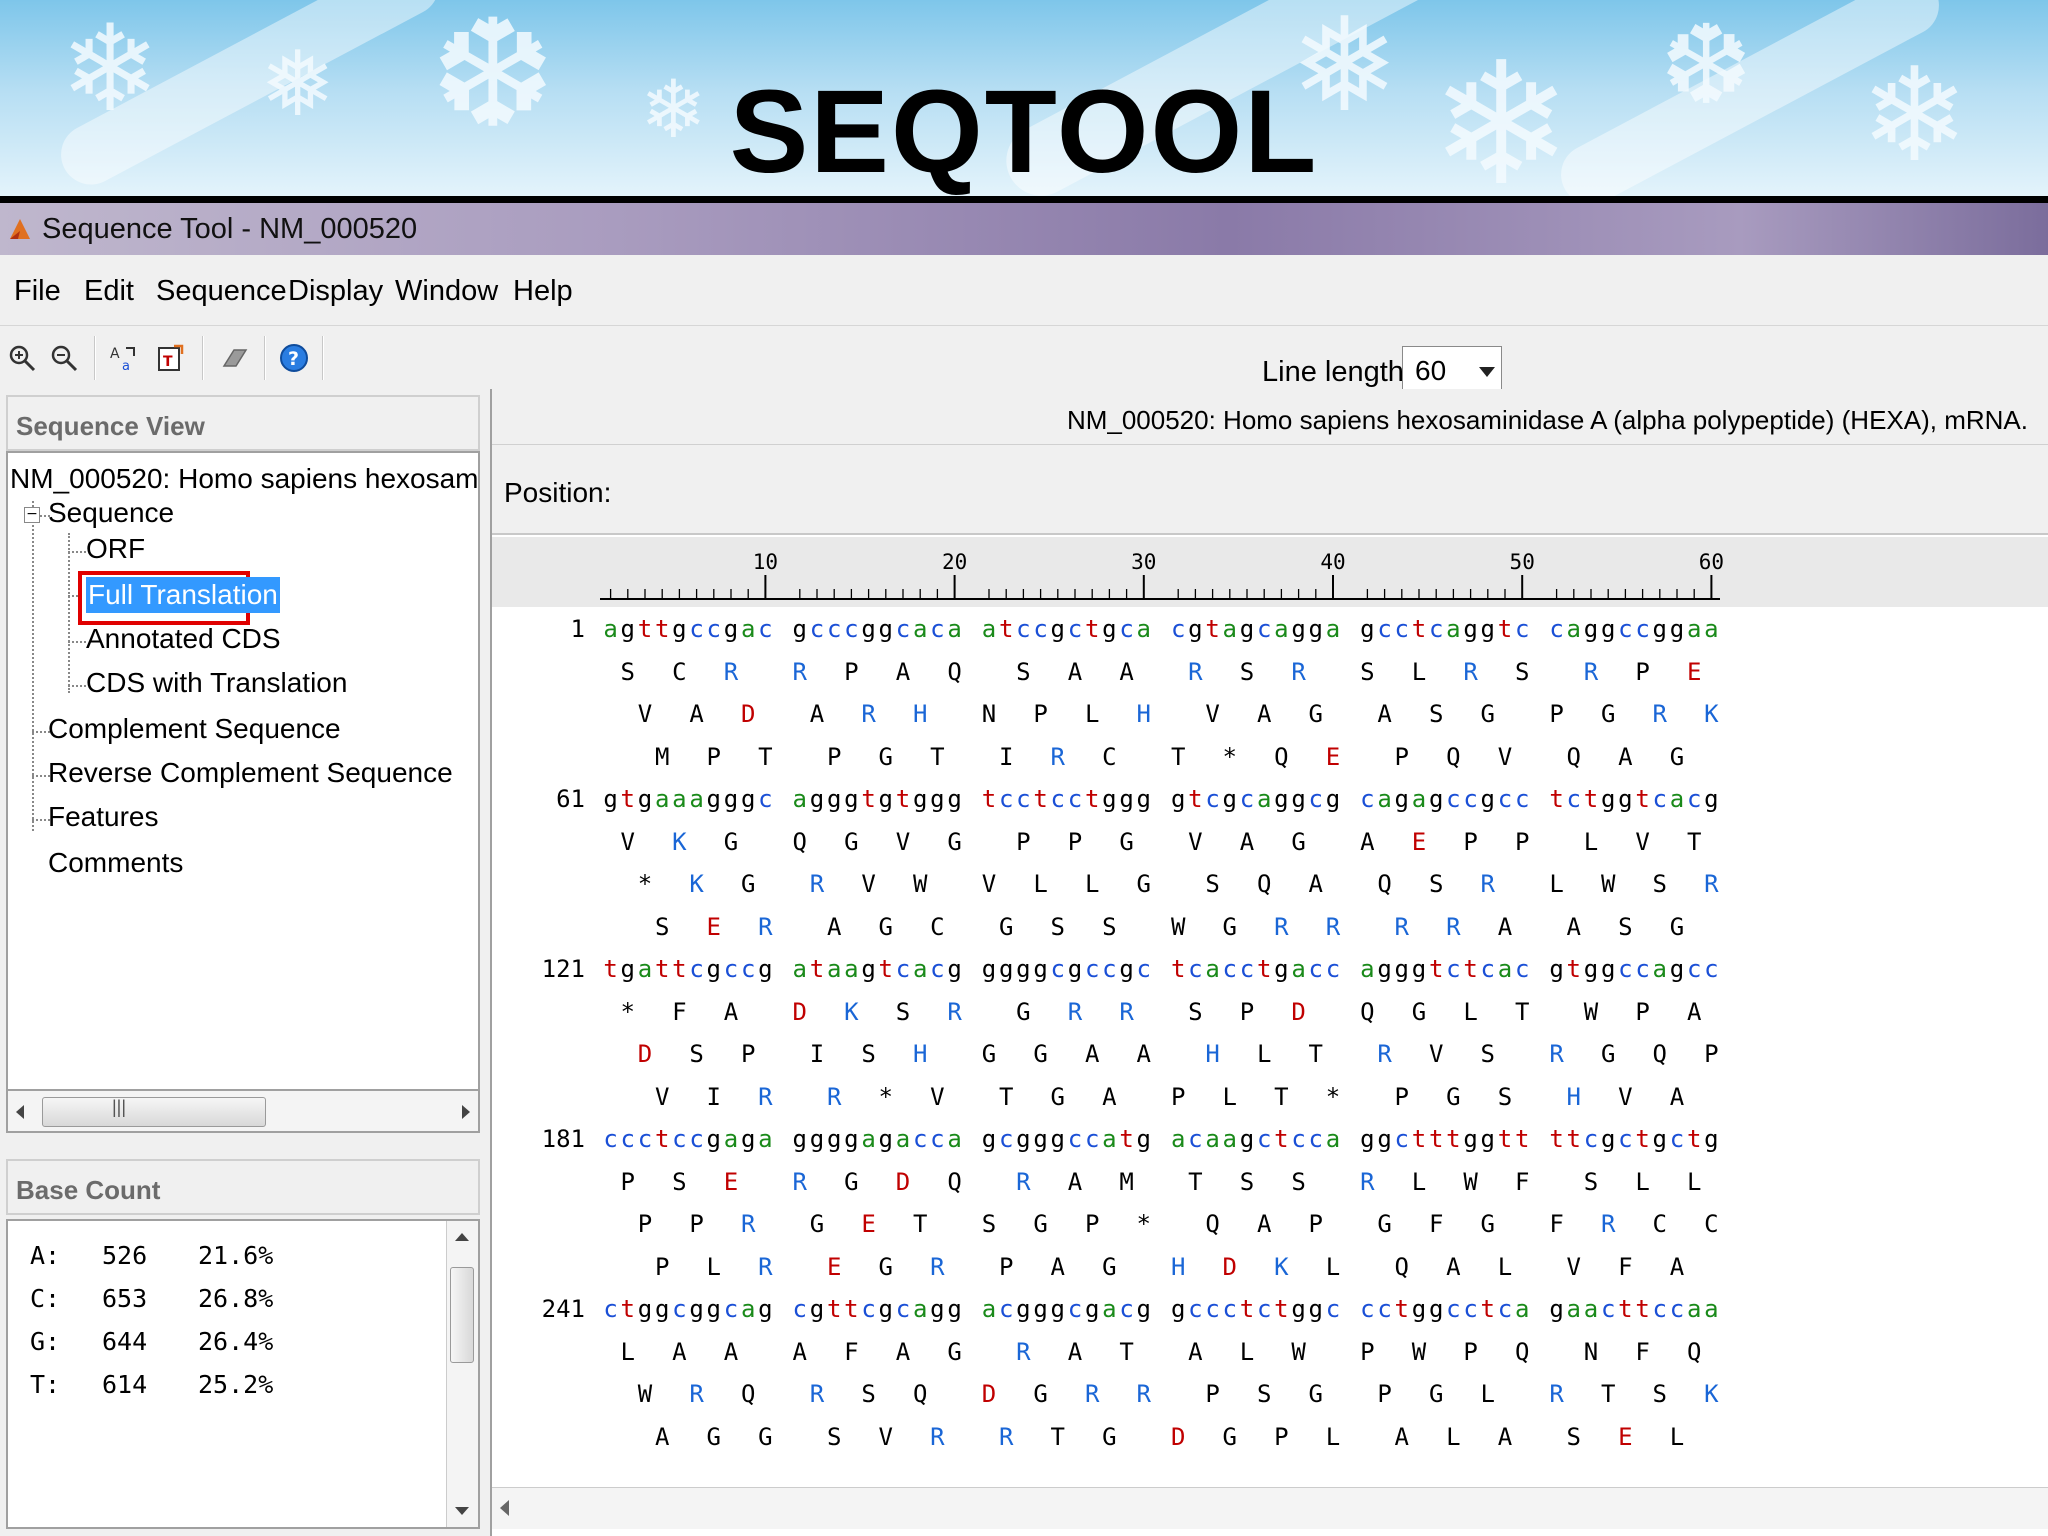 This screenshot has width=2048, height=1536. Describe the element at coordinates (1270, 931) in the screenshot. I see `translation-frame-3: SERAGCGSSWGRRRRAASG` at that location.